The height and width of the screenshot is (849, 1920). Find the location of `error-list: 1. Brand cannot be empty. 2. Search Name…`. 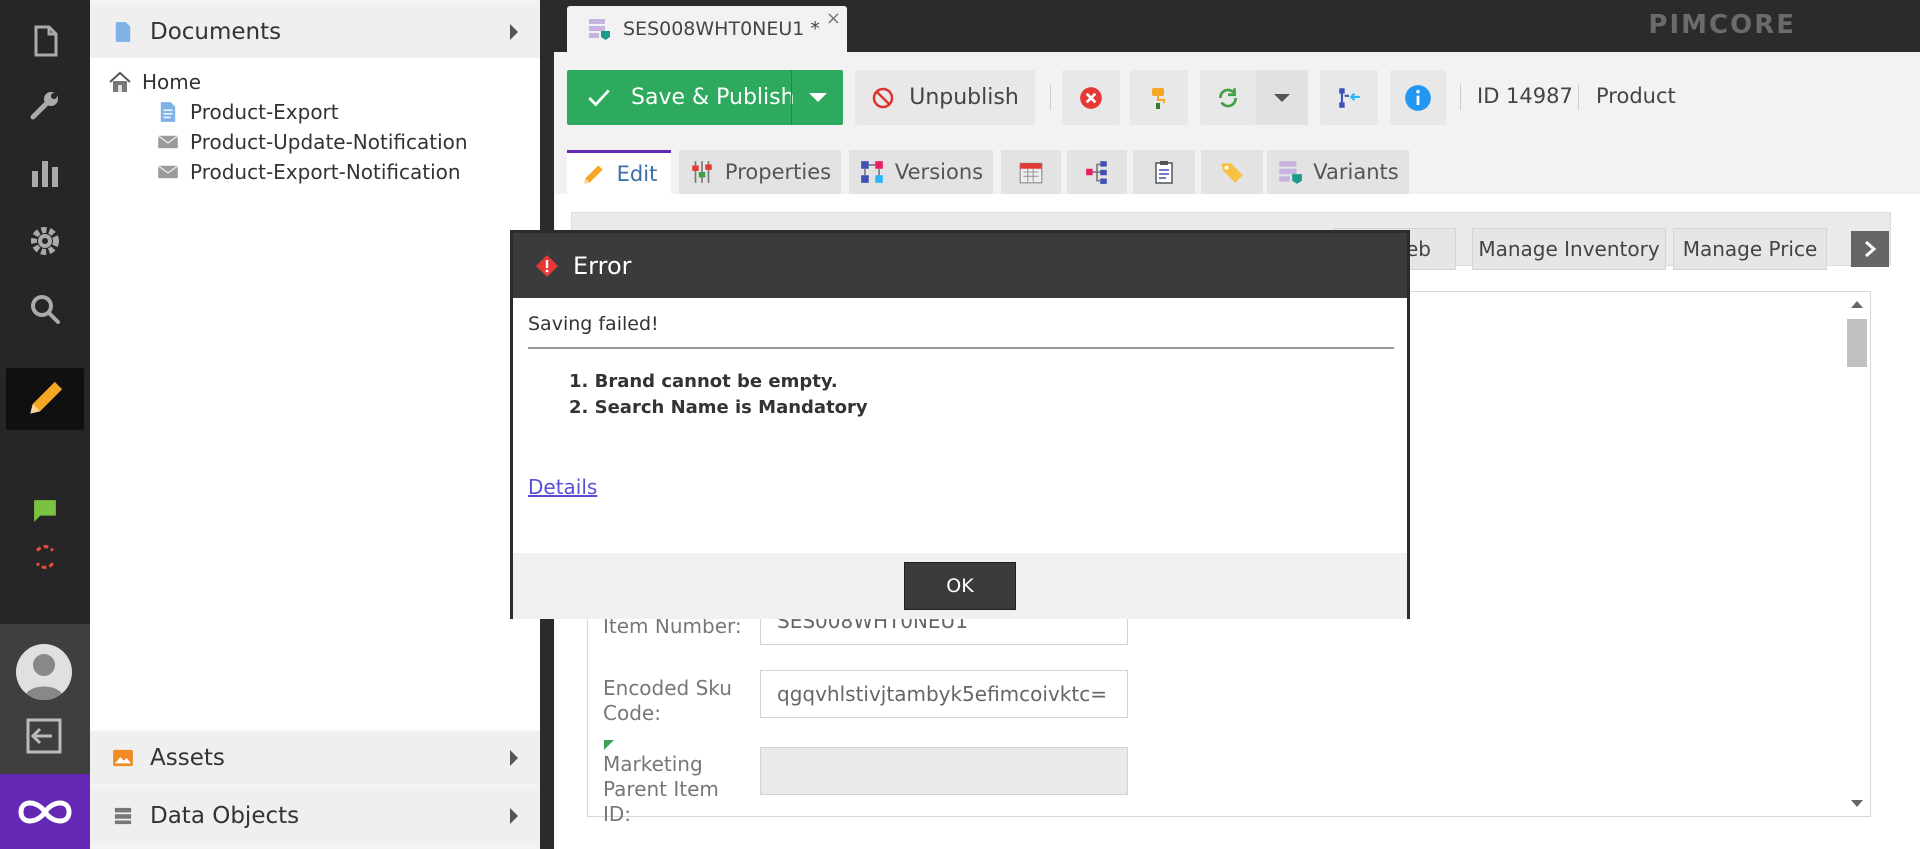

error-list: 1. Brand cannot be empty. 2. Search Name… is located at coordinates (718, 395).